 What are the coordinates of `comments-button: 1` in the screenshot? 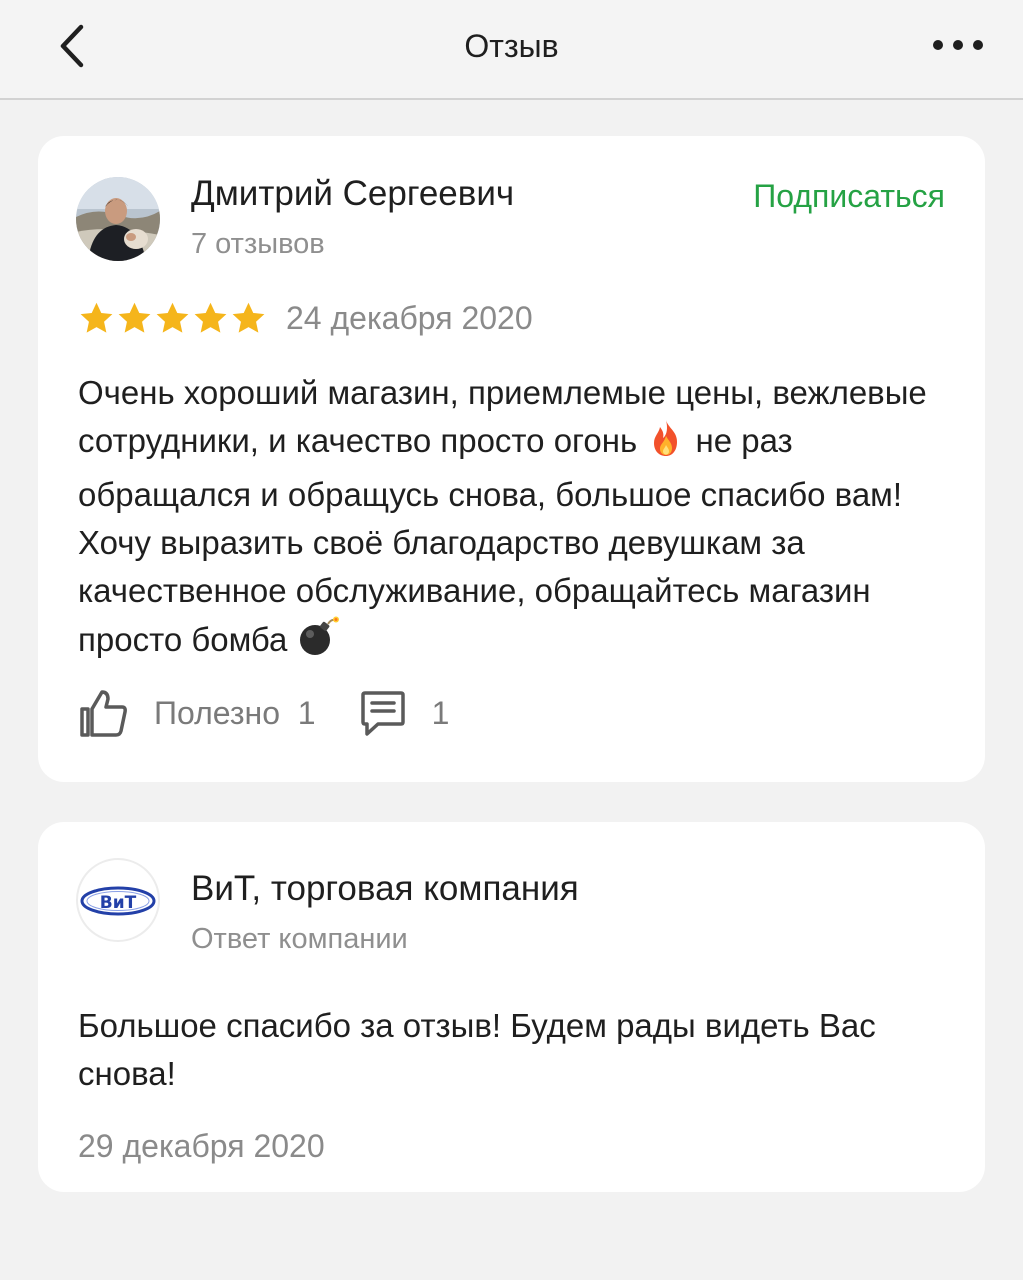 It's located at (405, 713).